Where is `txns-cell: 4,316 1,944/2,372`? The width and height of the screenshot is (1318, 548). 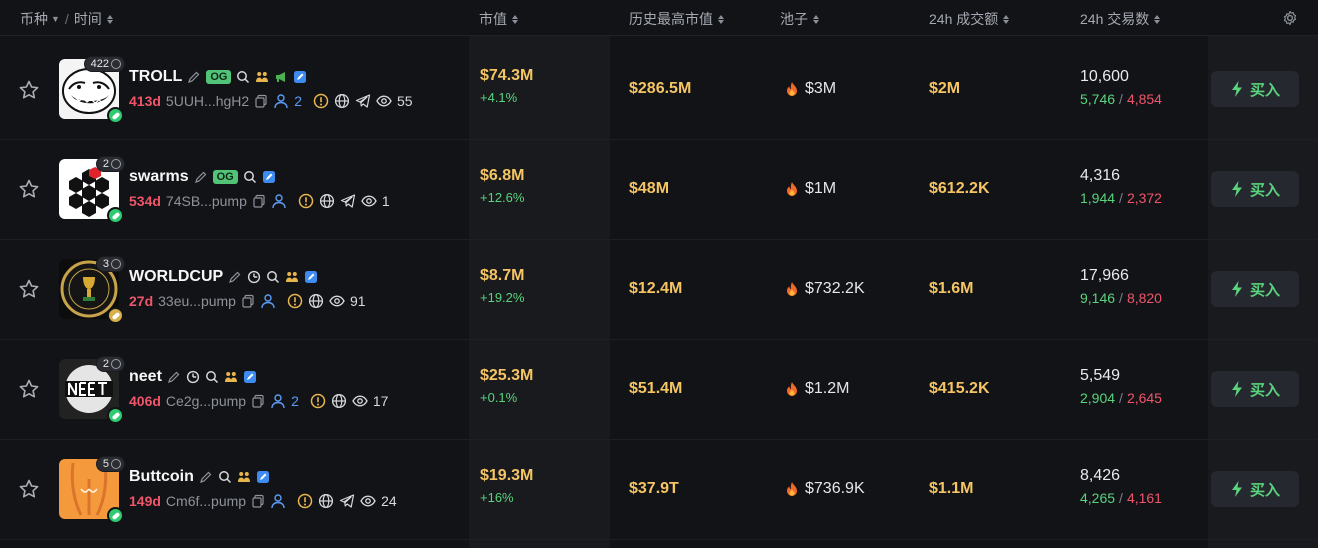 txns-cell: 4,316 1,944/2,372 is located at coordinates (1121, 186).